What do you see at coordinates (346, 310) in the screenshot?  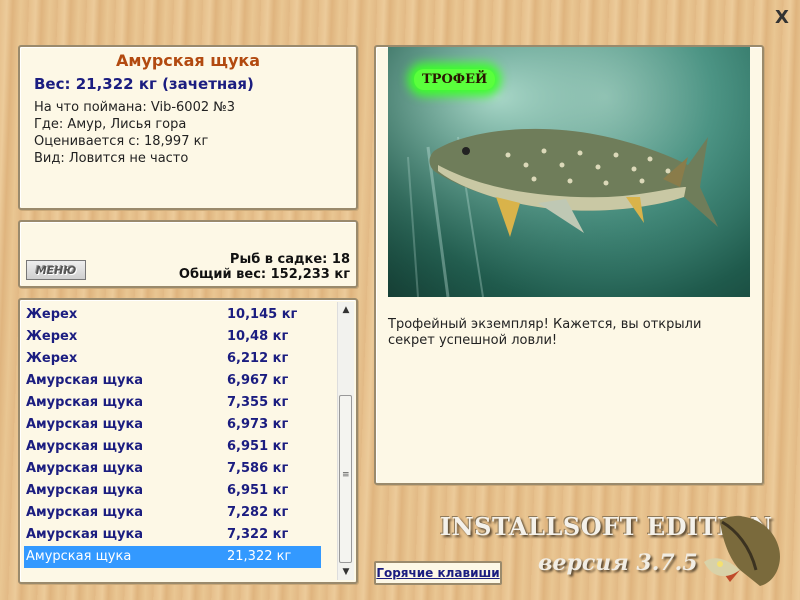 I see `scroll-up-icon: ▲` at bounding box center [346, 310].